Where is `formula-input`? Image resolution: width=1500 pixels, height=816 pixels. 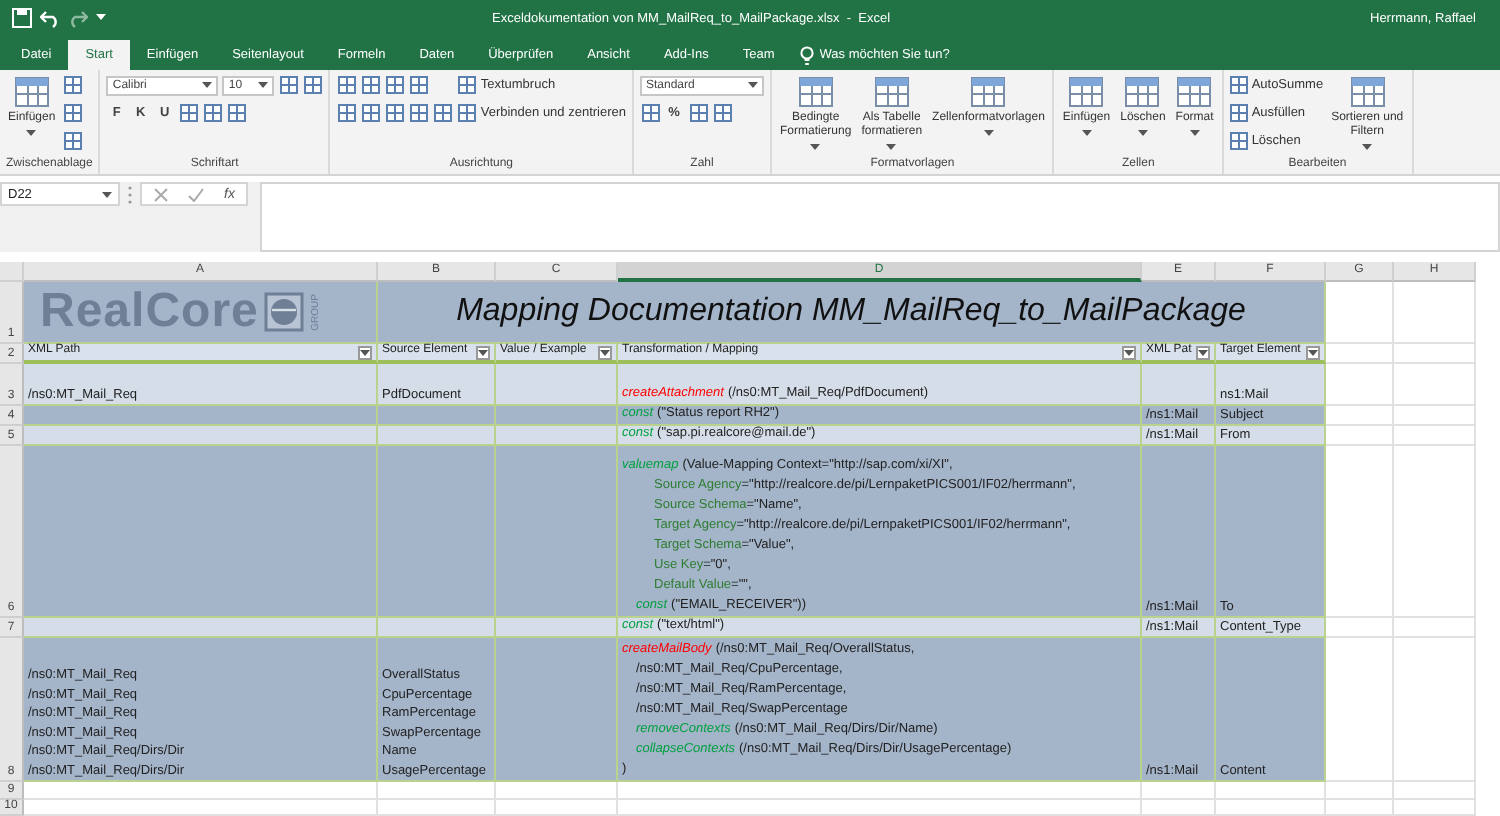 formula-input is located at coordinates (880, 217).